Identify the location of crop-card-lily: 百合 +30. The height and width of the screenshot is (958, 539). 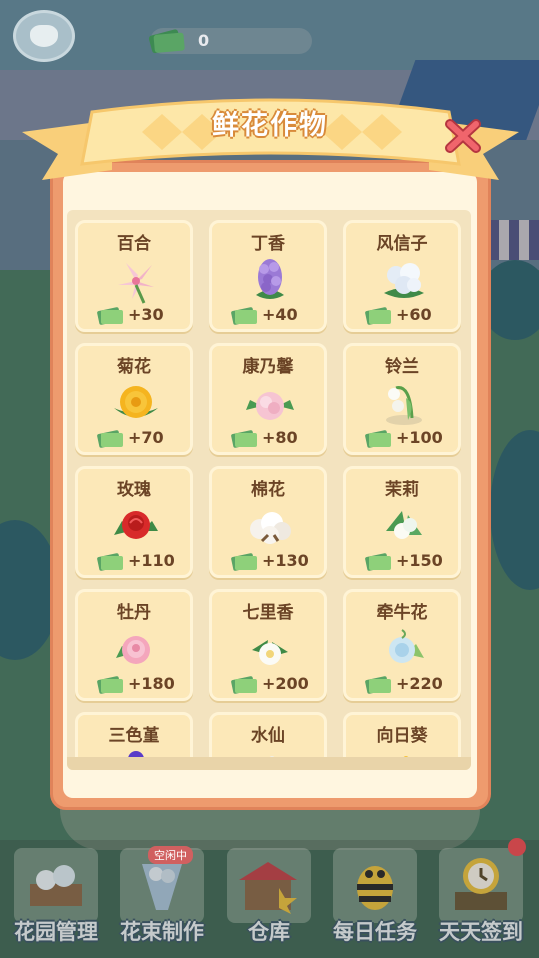
(134, 276).